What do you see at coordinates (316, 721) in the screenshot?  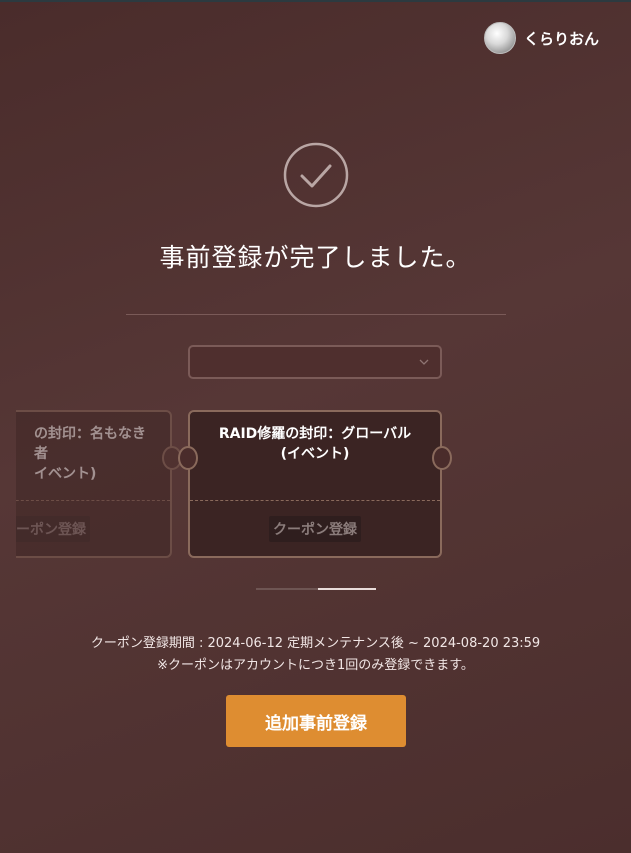 I see `add-preregister-button: 追加事前登録` at bounding box center [316, 721].